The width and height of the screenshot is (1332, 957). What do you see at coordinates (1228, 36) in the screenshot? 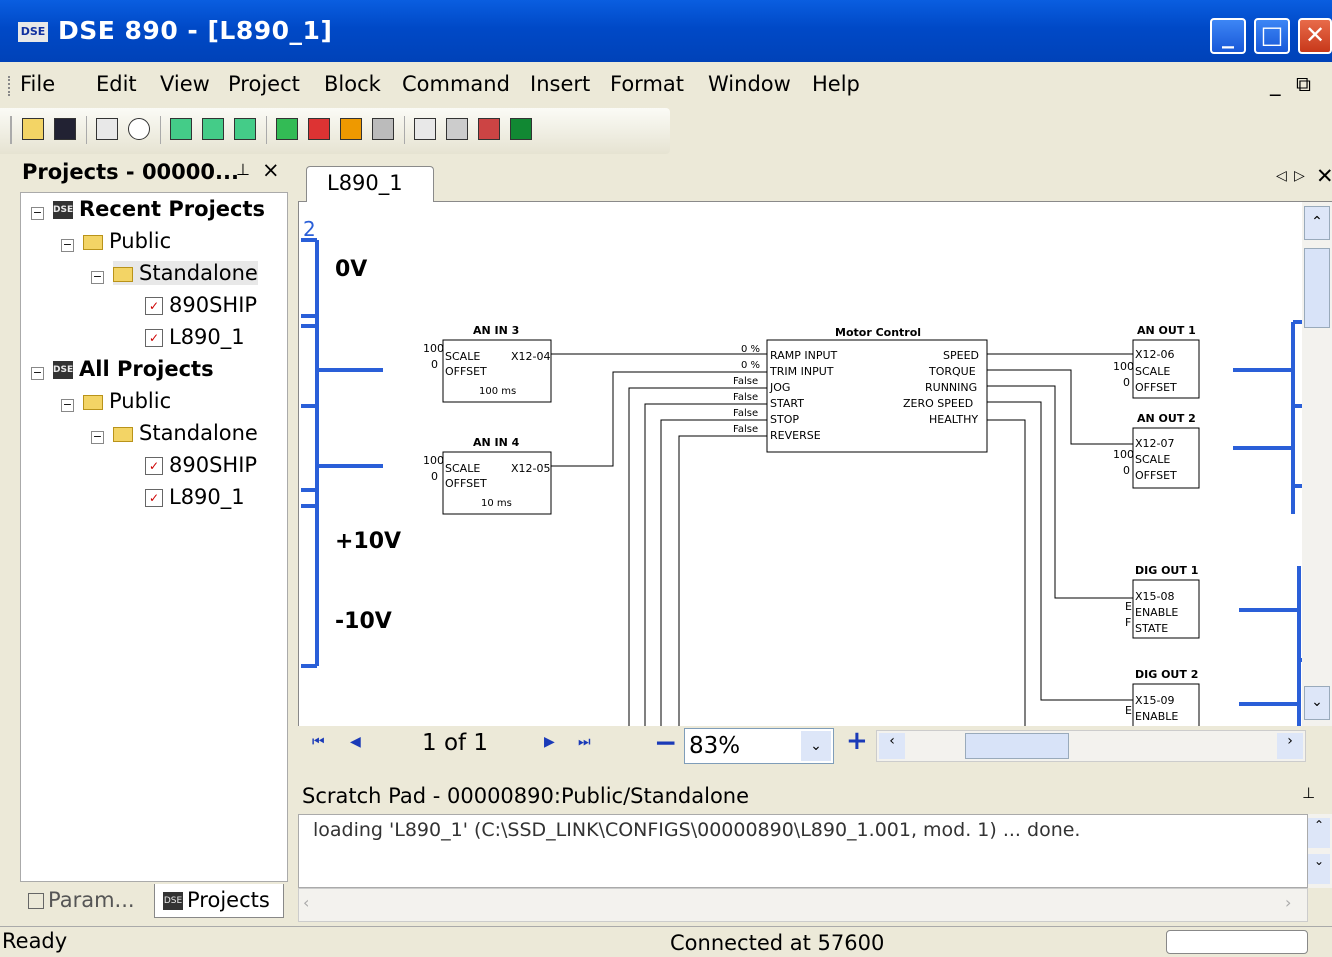
I see `minimize-button: _` at bounding box center [1228, 36].